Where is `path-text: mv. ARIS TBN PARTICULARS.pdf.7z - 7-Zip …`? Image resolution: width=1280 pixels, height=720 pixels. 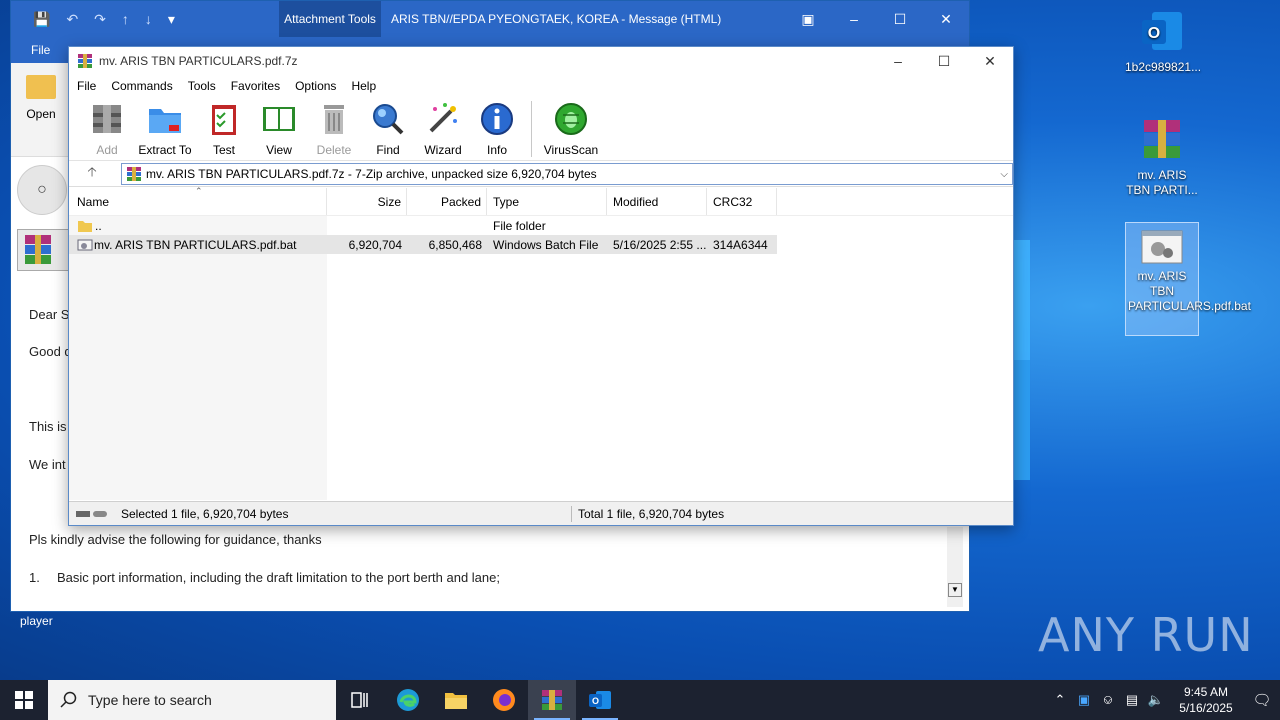 path-text: mv. ARIS TBN PARTICULARS.pdf.7z - 7-Zip … is located at coordinates (371, 174).